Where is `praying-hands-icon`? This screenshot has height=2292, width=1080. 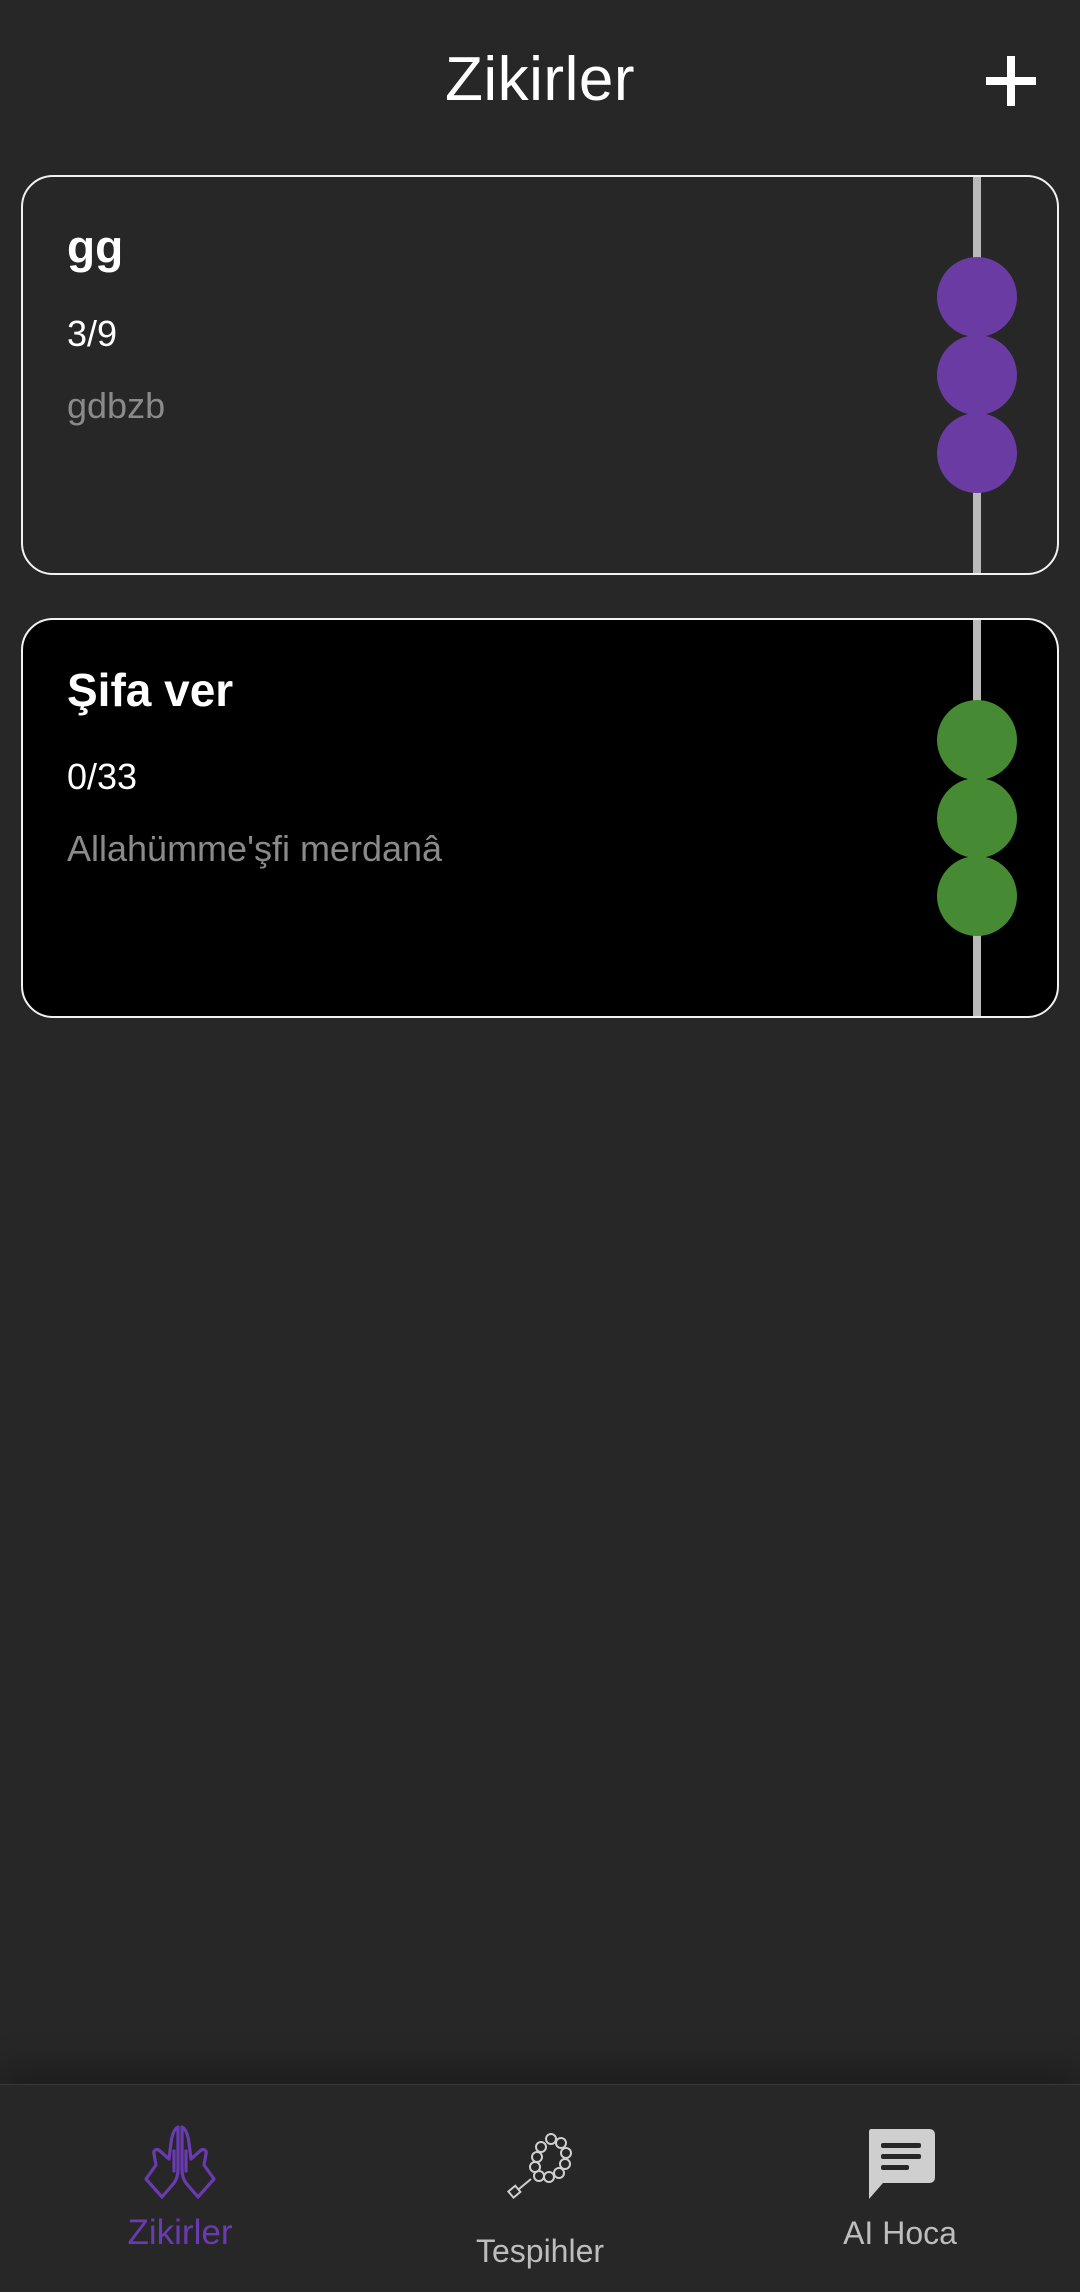
praying-hands-icon is located at coordinates (180, 2162).